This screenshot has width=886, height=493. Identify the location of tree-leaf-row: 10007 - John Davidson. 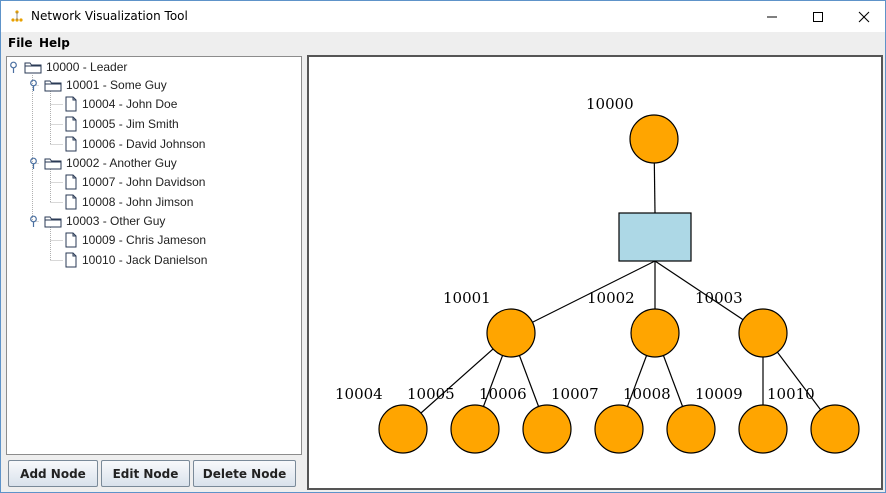
(134, 182).